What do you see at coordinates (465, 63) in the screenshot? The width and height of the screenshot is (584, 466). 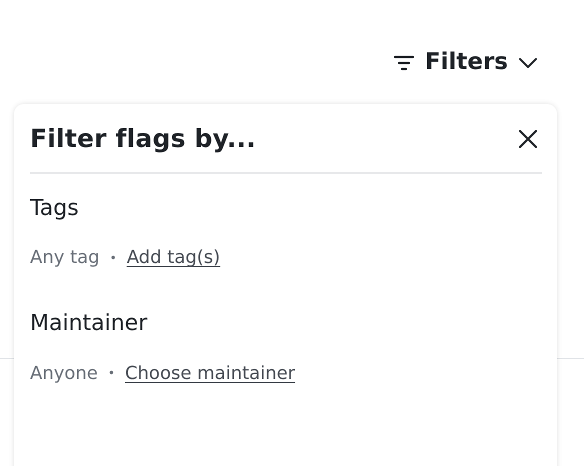 I see `filters-button: Filters` at bounding box center [465, 63].